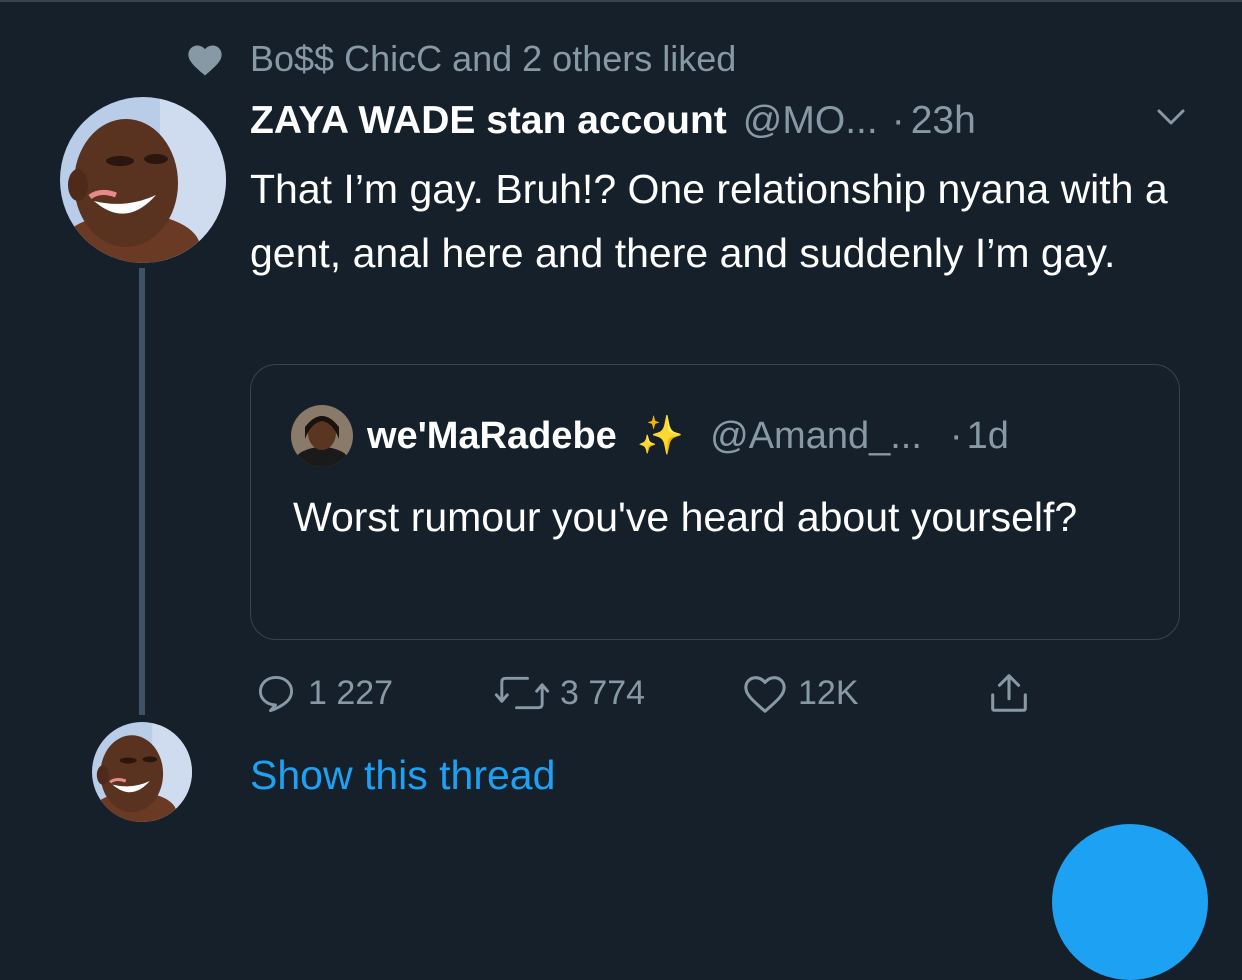  I want to click on top-divider, so click(621, 1).